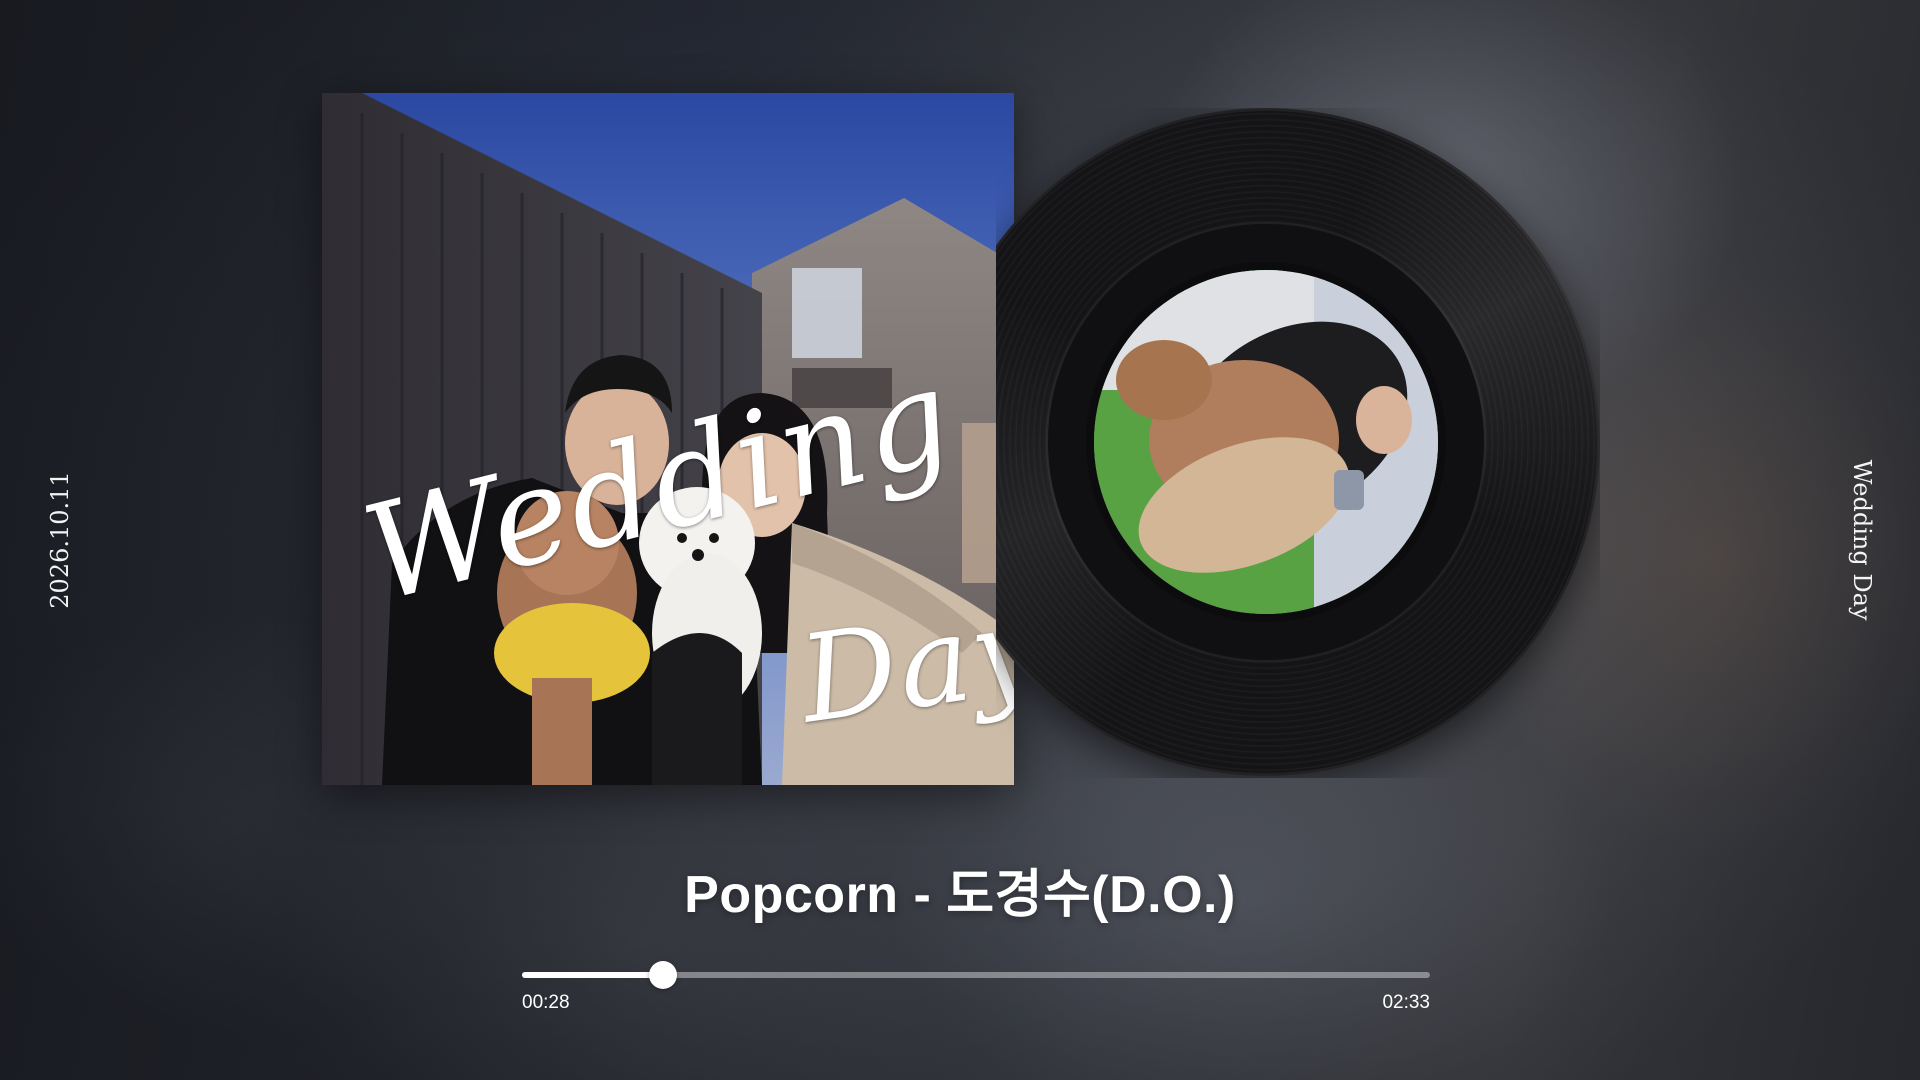 This screenshot has width=1920, height=1080. Describe the element at coordinates (1406, 1002) in the screenshot. I see `total-time: 02:33` at that location.